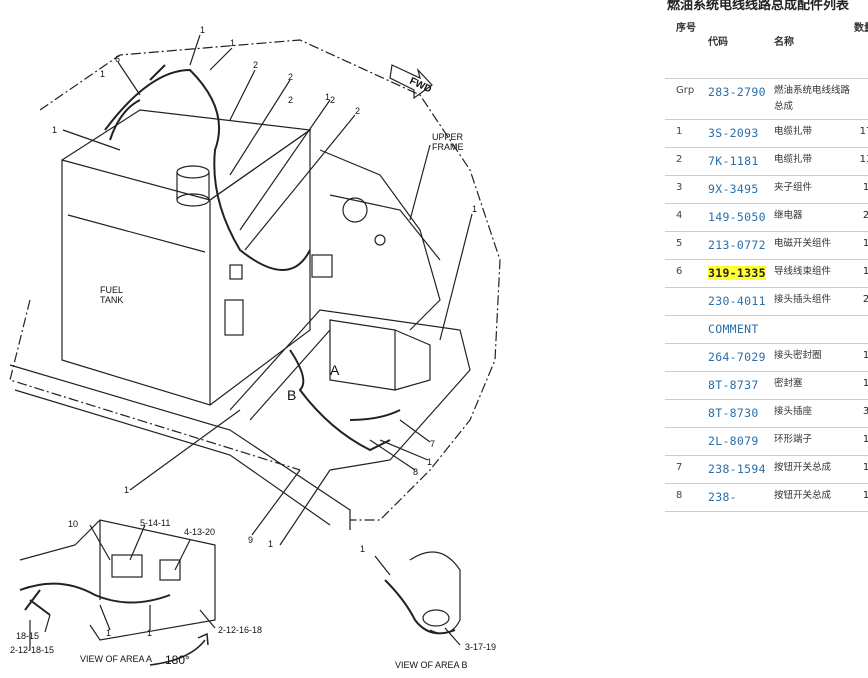 Image resolution: width=868 pixels, height=678 pixels. What do you see at coordinates (812, 301) in the screenshot?
I see `row-part-name: 接头插头组件` at bounding box center [812, 301].